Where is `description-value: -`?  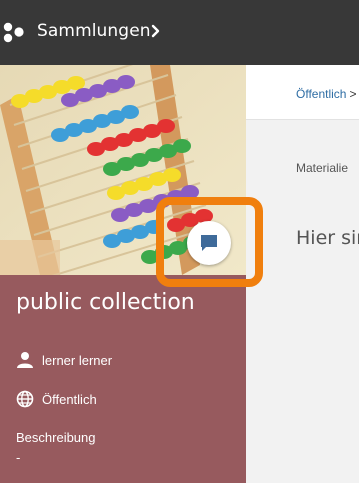
description-value: - is located at coordinates (18, 457).